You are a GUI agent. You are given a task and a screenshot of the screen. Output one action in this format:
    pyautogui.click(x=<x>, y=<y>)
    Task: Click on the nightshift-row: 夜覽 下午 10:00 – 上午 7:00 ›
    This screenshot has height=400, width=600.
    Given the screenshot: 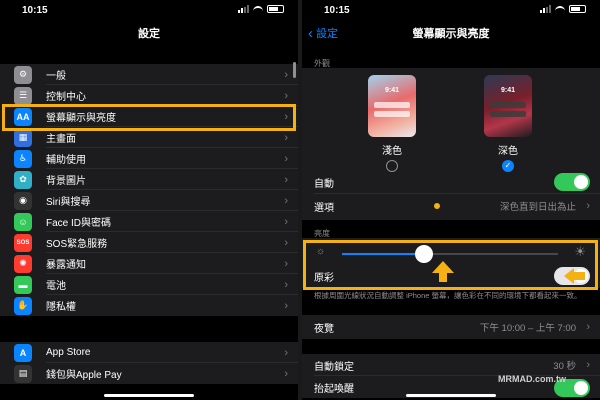 What is the action you would take?
    pyautogui.click(x=451, y=327)
    